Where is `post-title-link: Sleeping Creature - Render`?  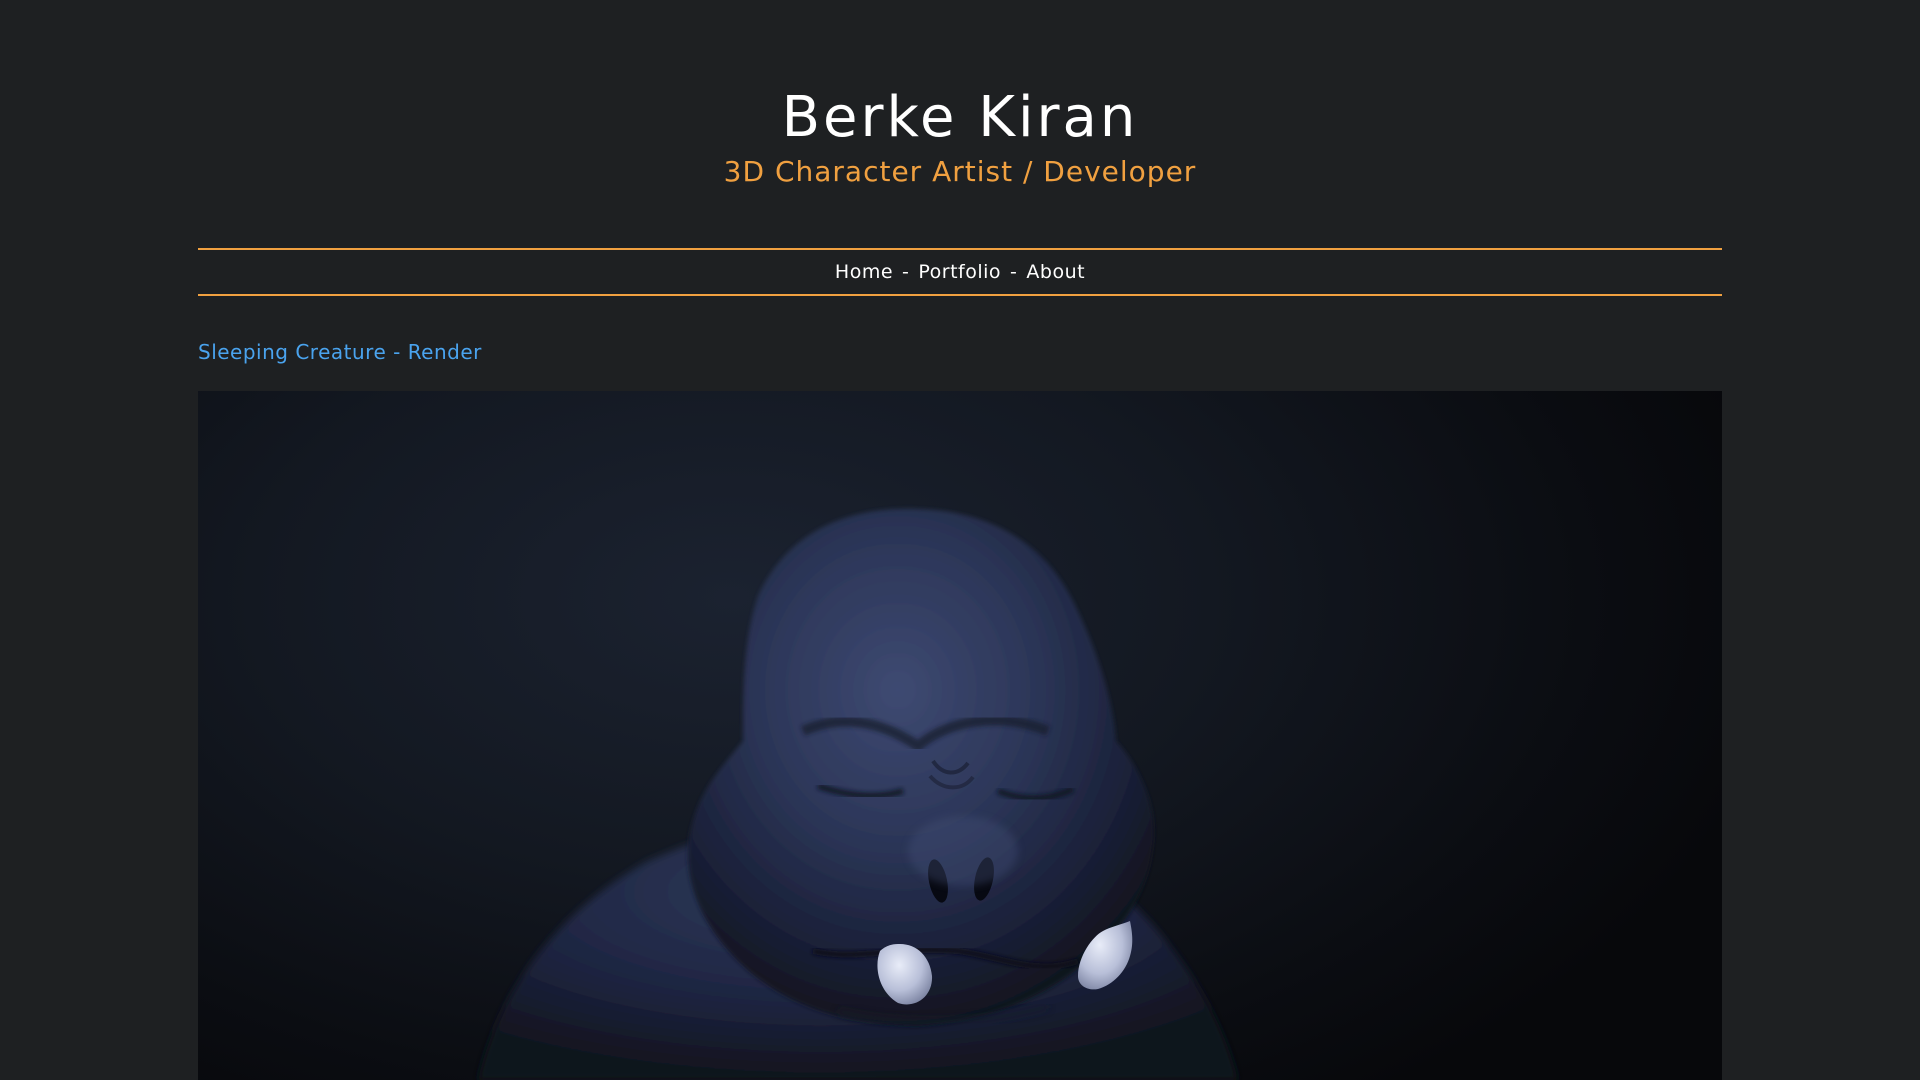
post-title-link: Sleeping Creature - Render is located at coordinates (340, 352).